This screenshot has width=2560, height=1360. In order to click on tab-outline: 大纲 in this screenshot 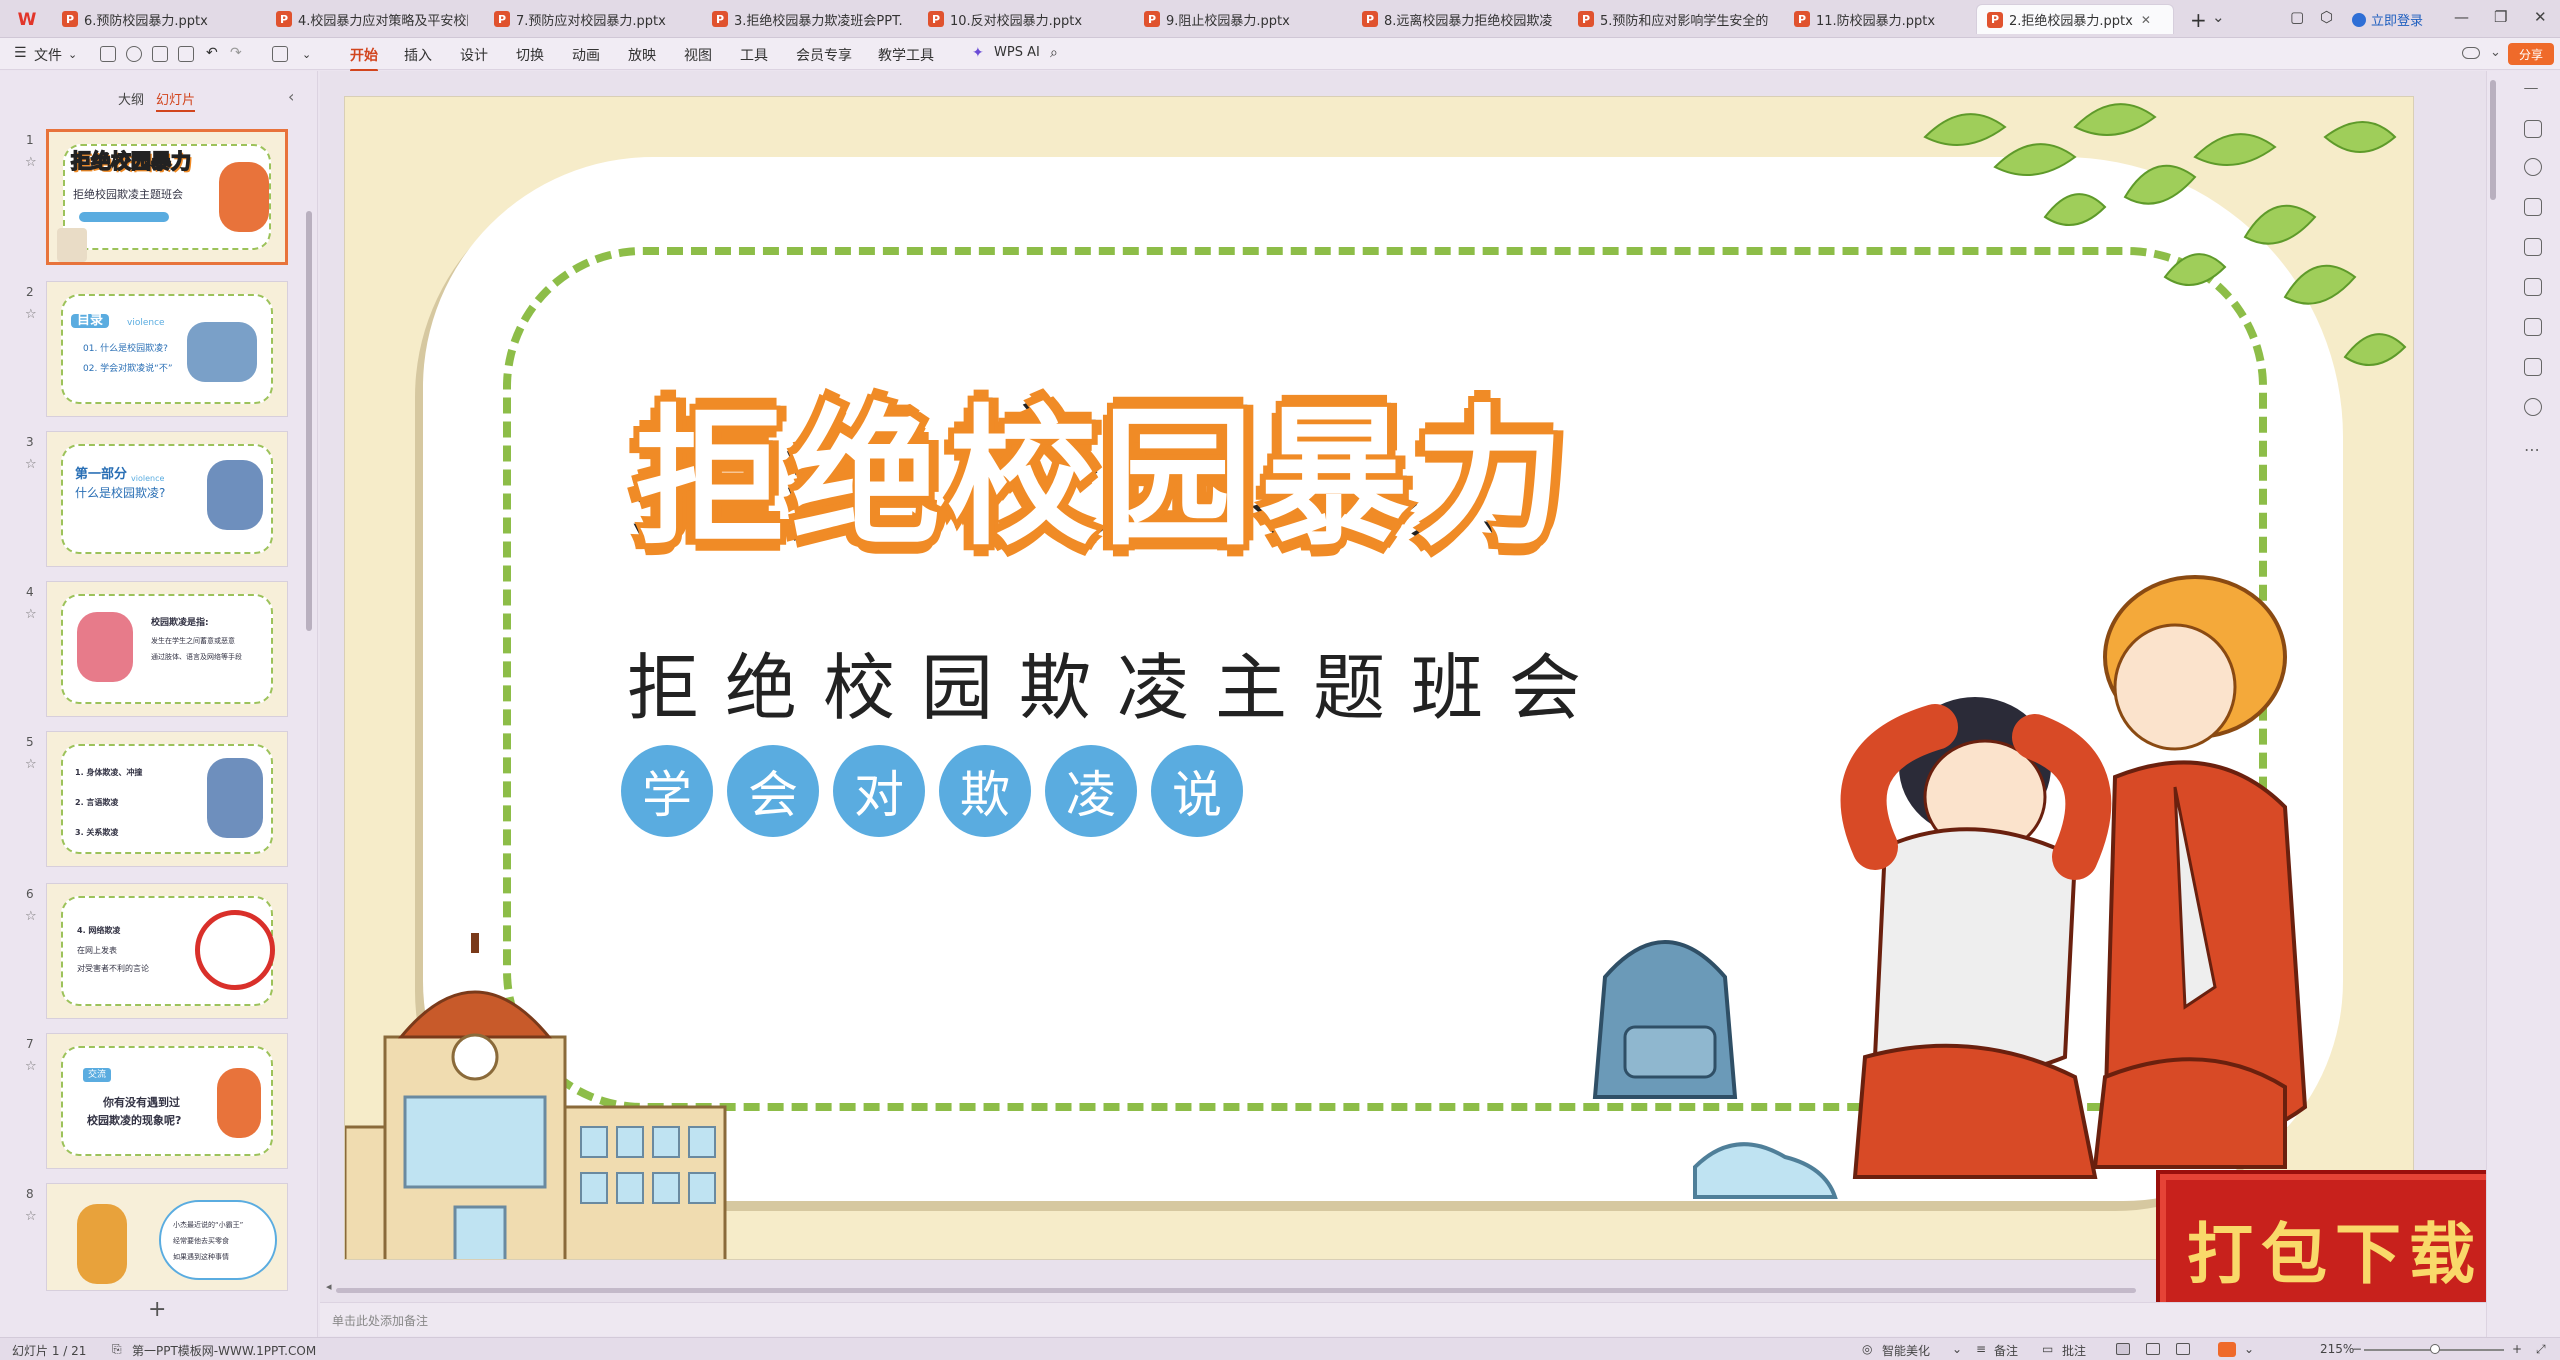, I will do `click(131, 98)`.